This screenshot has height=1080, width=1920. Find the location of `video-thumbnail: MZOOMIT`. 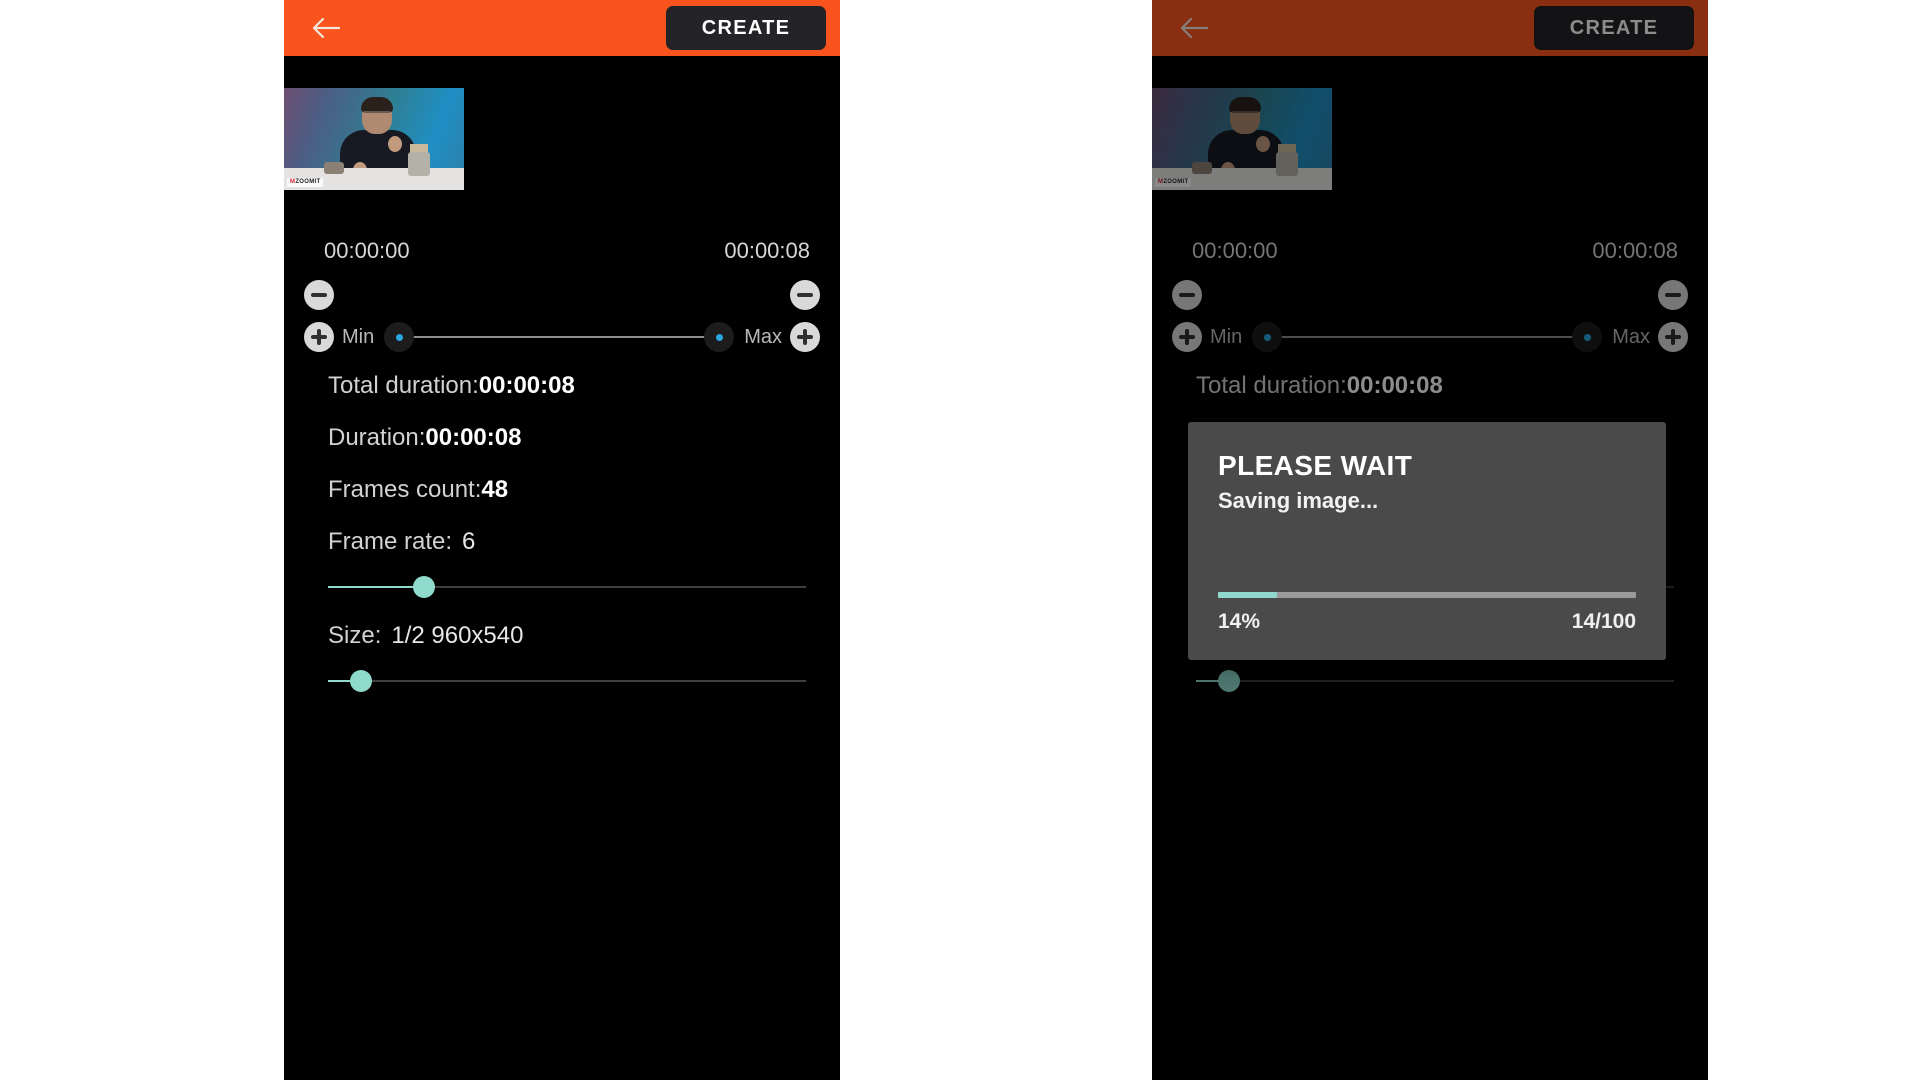

video-thumbnail: MZOOMIT is located at coordinates (374, 139).